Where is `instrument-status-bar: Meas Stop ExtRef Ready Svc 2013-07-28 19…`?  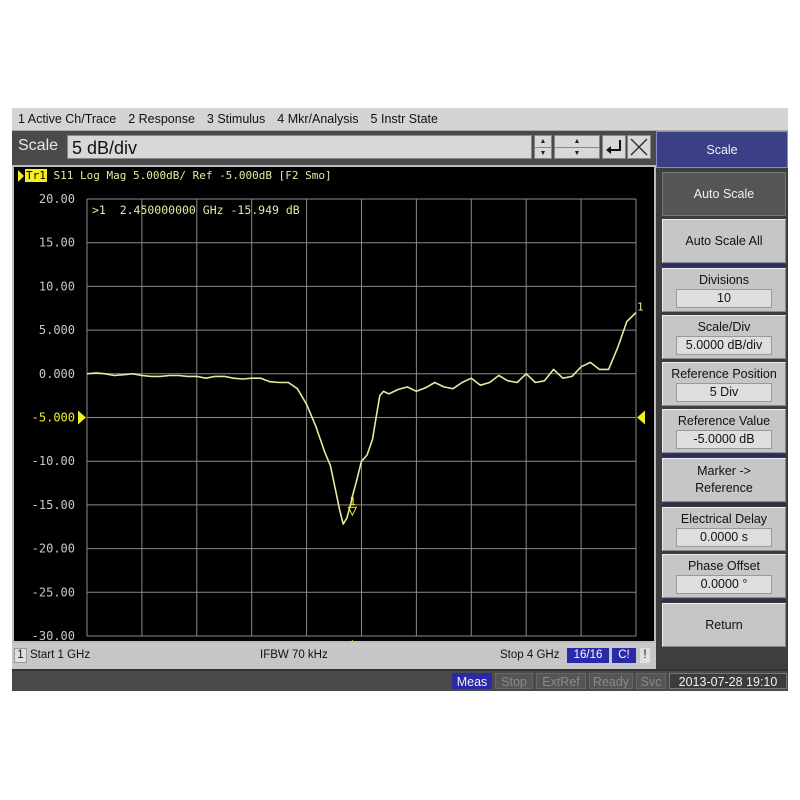
instrument-status-bar: Meas Stop ExtRef Ready Svc 2013-07-28 19… is located at coordinates (400, 680).